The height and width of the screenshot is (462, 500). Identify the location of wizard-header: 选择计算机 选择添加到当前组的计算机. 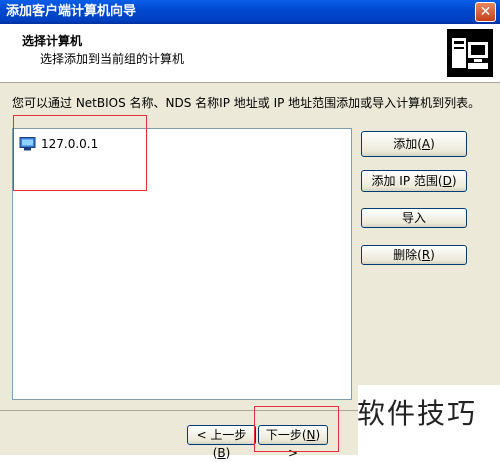
(250, 53).